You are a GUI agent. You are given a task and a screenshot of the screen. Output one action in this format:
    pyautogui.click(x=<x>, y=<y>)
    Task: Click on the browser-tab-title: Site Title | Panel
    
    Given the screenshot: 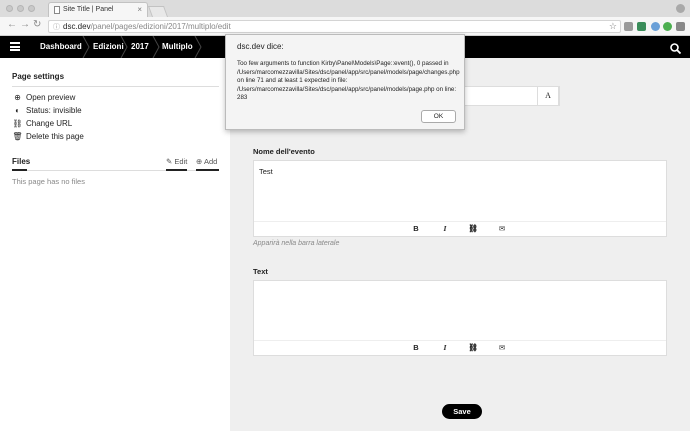 What is the action you would take?
    pyautogui.click(x=88, y=9)
    